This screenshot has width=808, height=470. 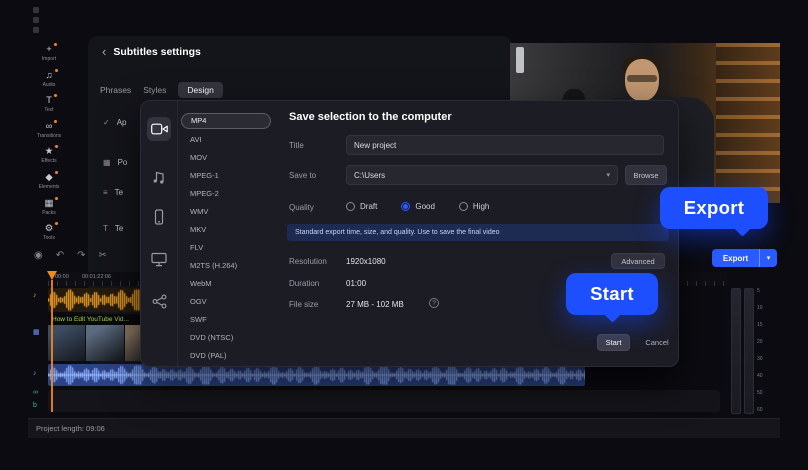 I want to click on clip-thumbnail, so click(x=105, y=343).